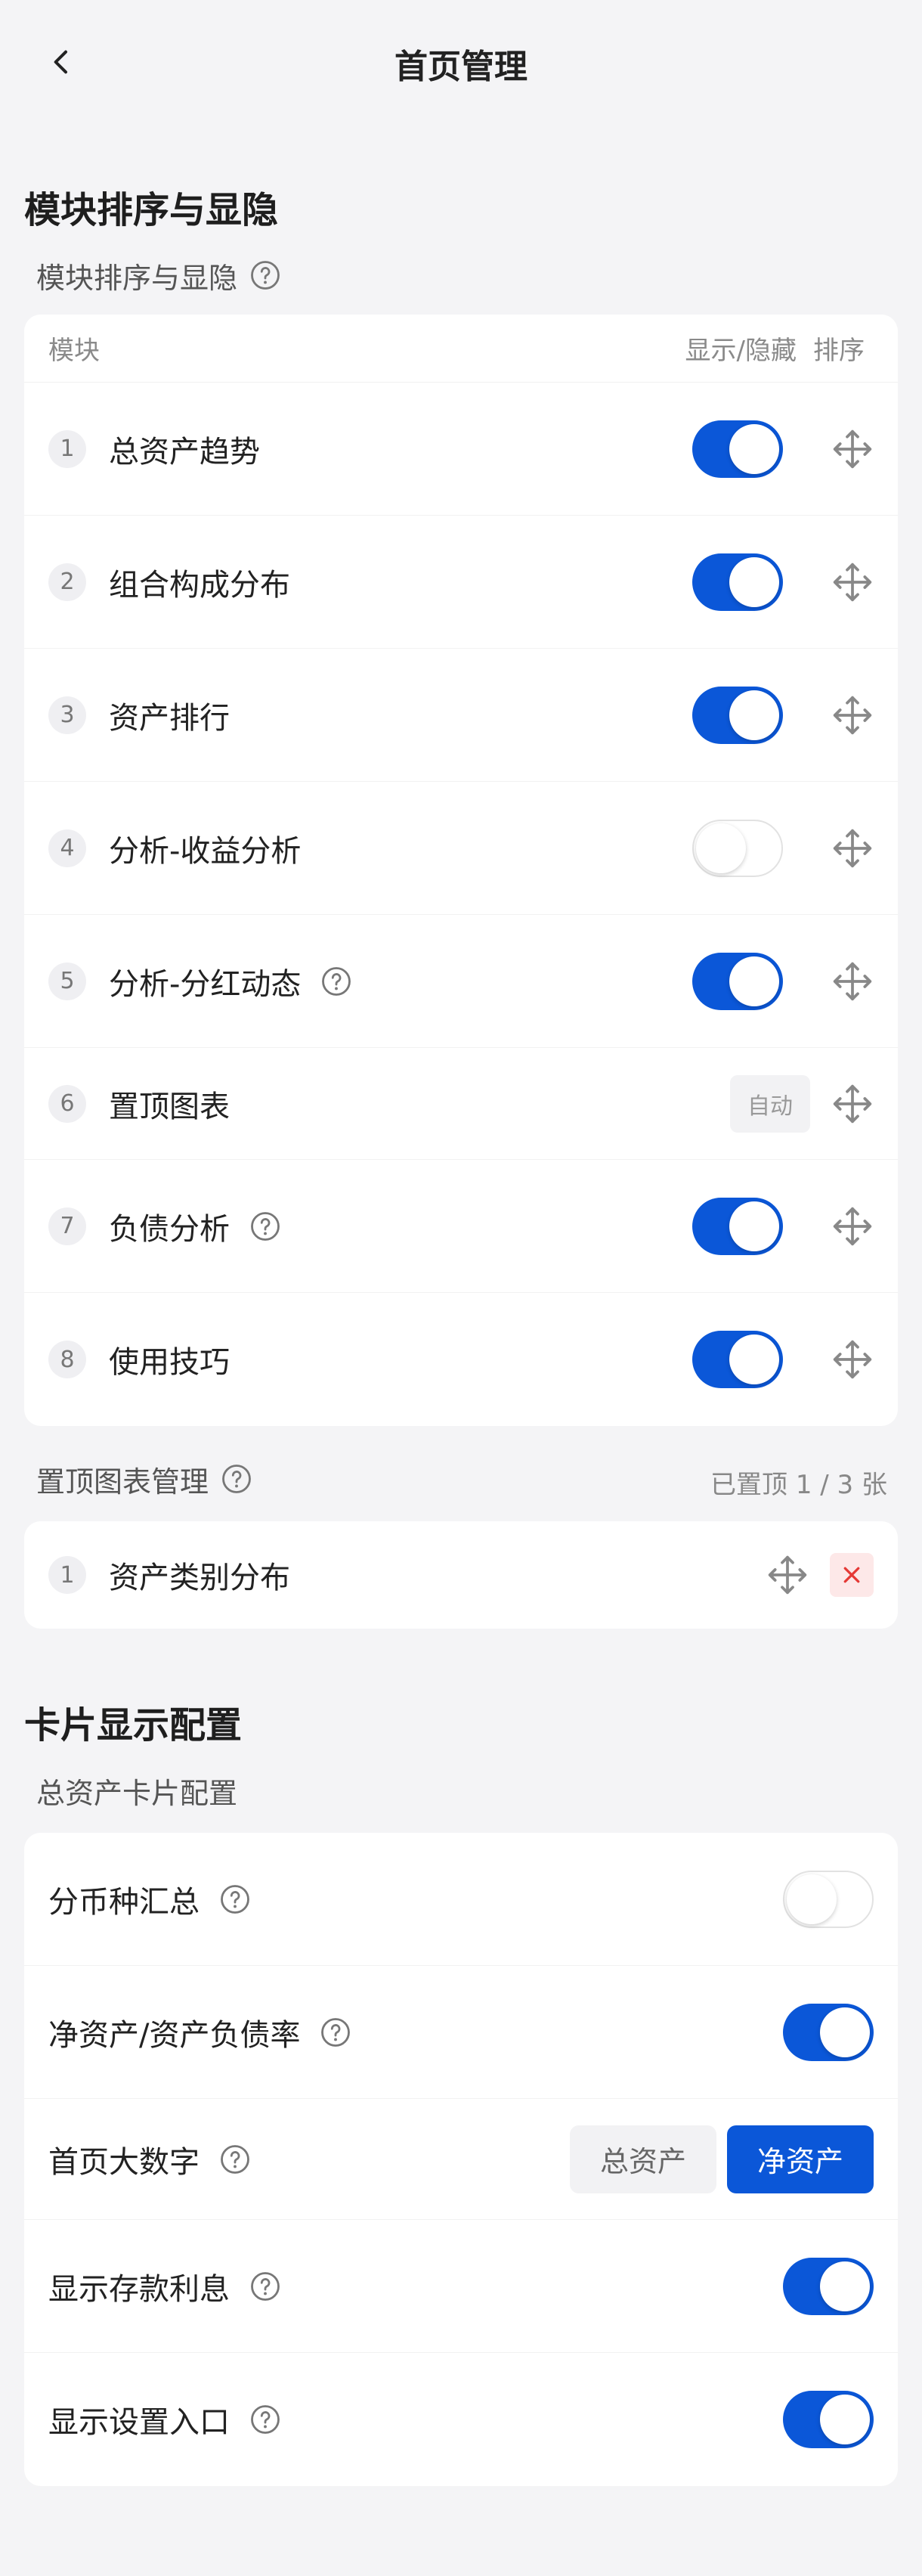  I want to click on pinned-row: 1 资产类别分布, so click(461, 1575).